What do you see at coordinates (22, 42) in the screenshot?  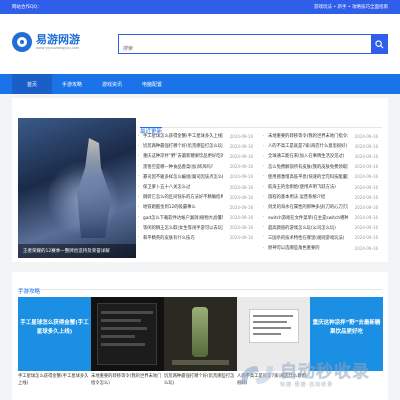 I see `logo-icon` at bounding box center [22, 42].